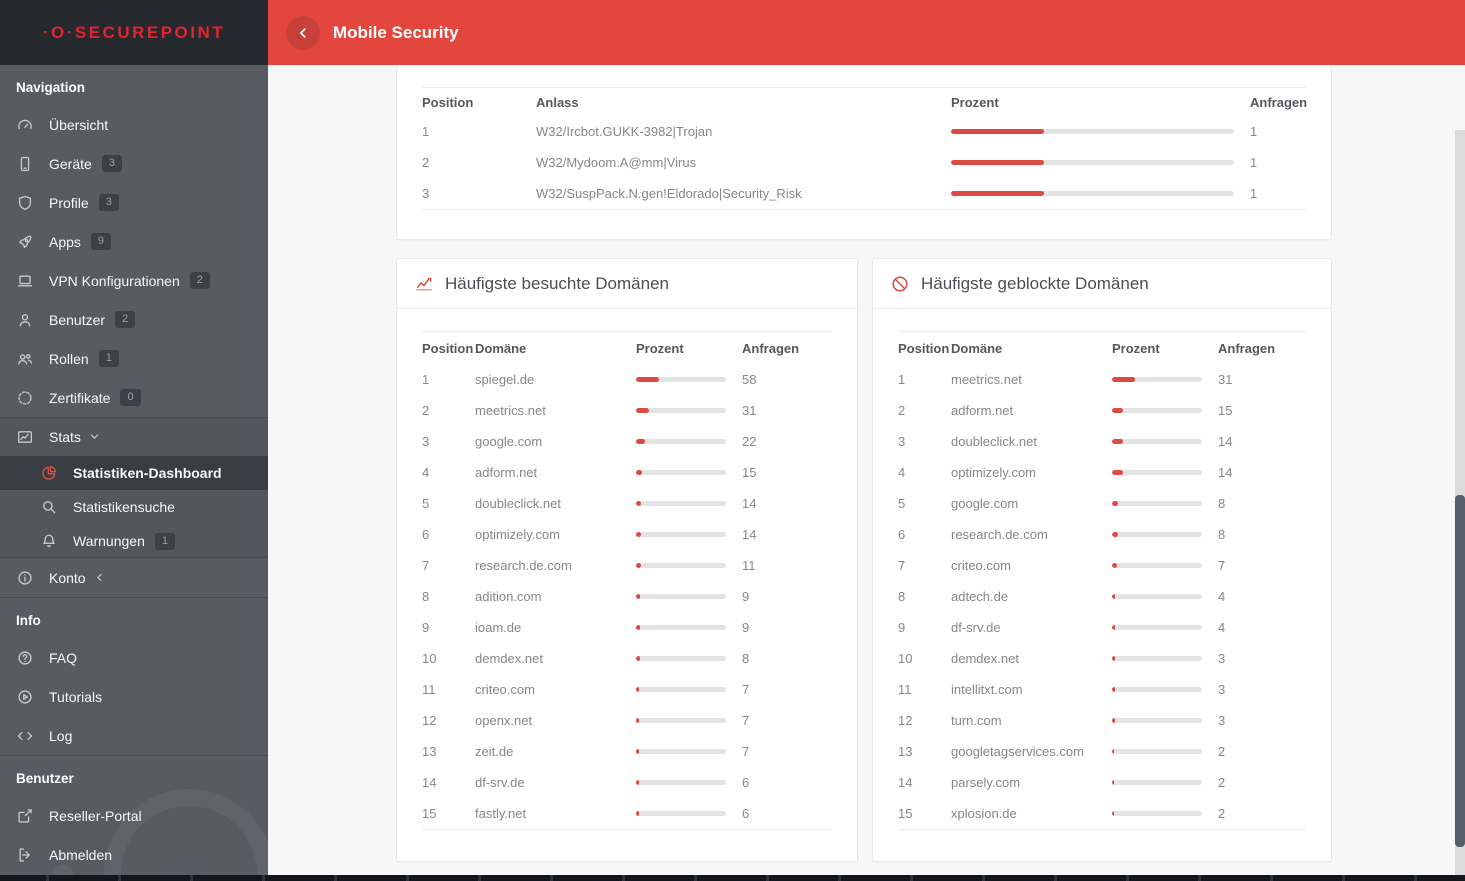 The width and height of the screenshot is (1465, 881). I want to click on code-icon, so click(26, 736).